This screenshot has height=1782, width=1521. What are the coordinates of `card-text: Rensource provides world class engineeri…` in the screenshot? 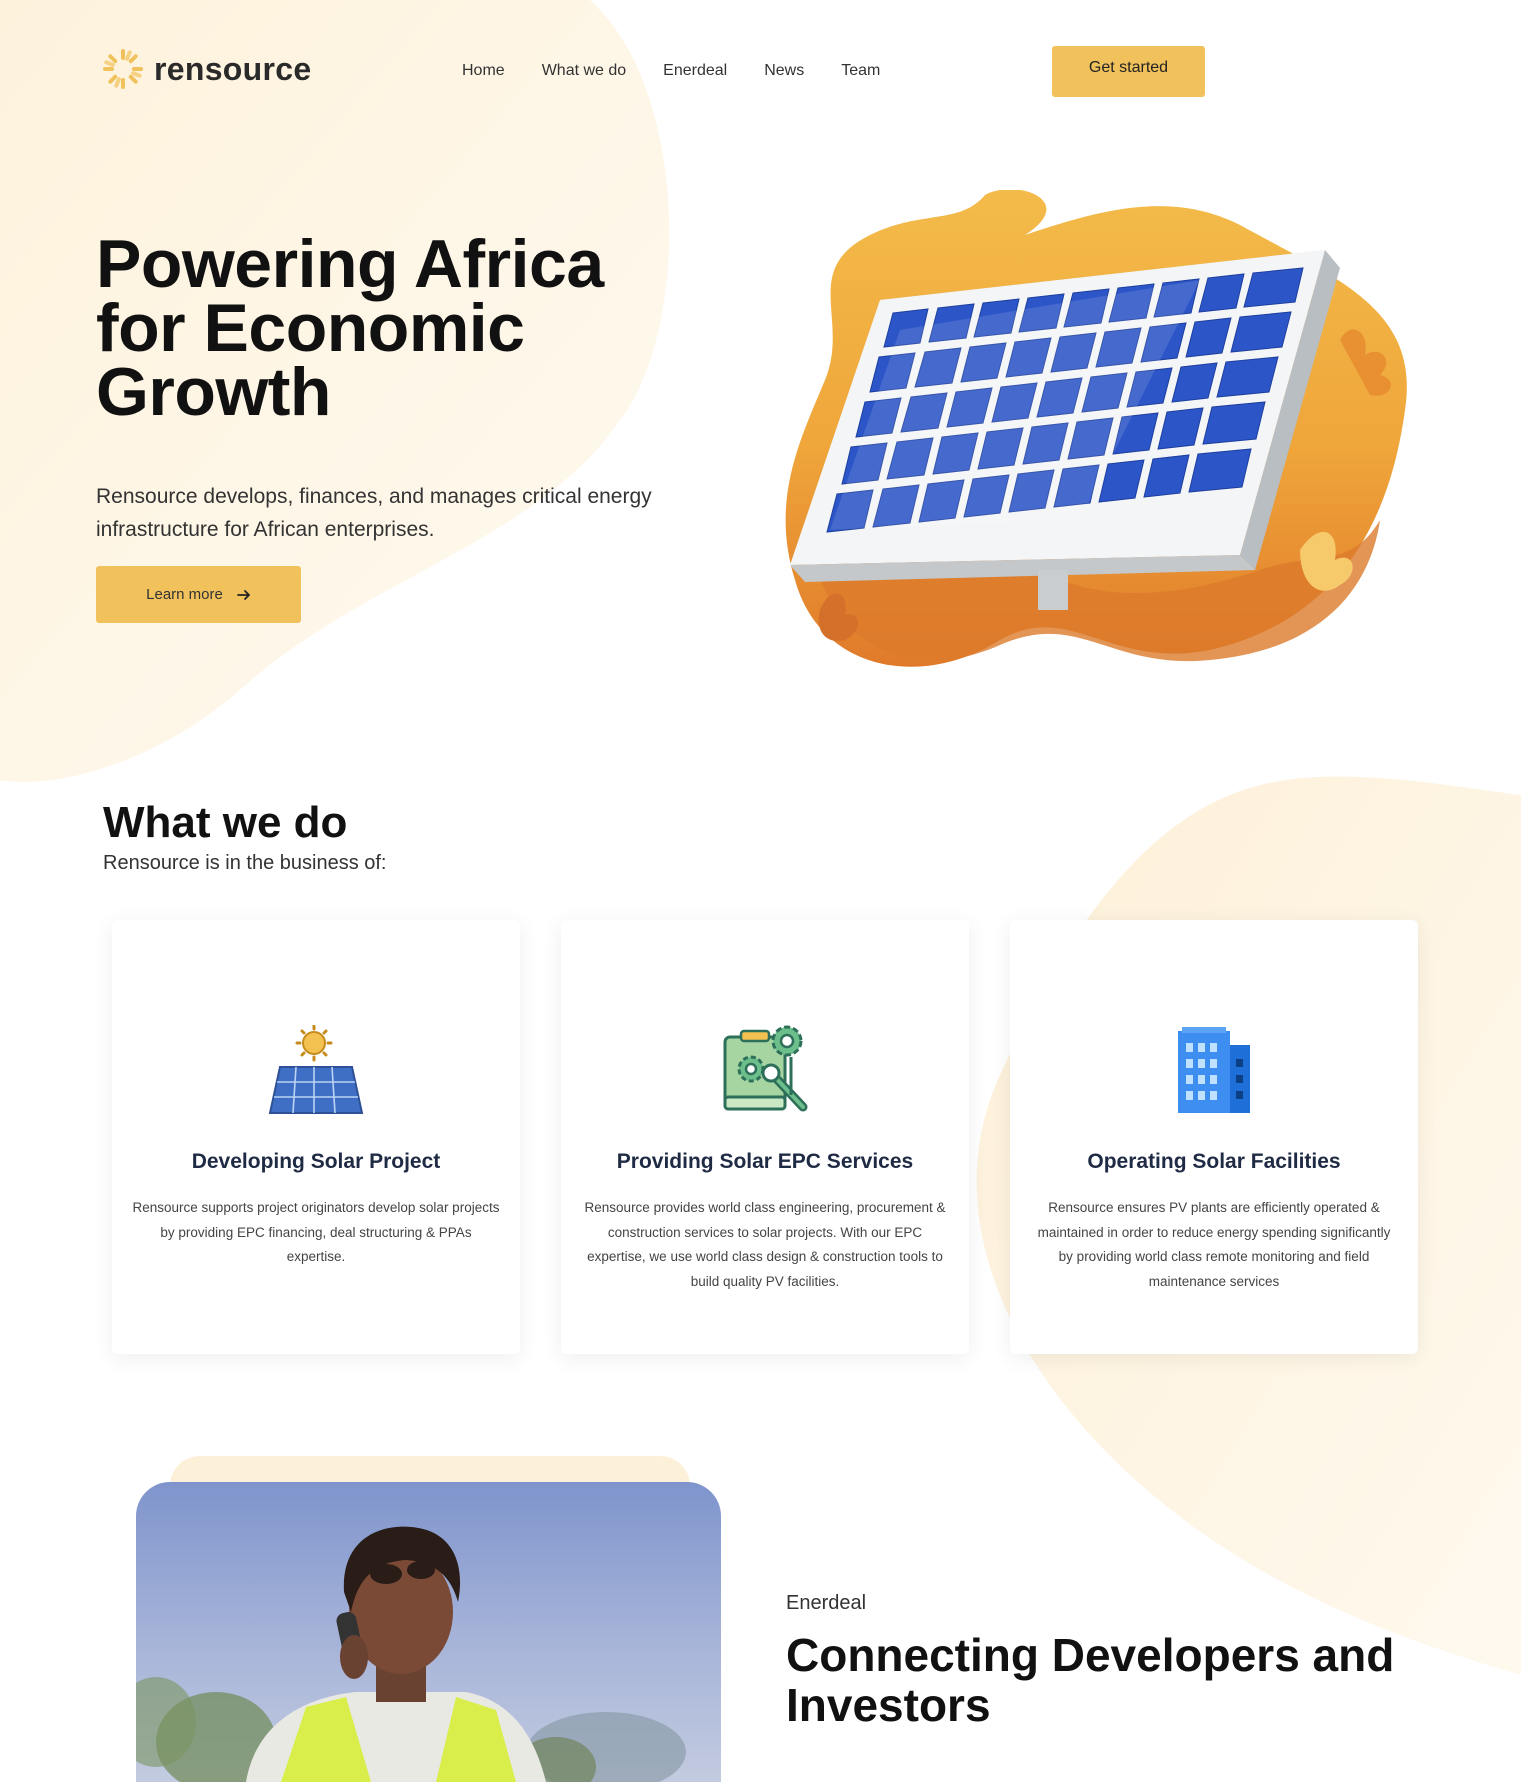 It's located at (765, 1244).